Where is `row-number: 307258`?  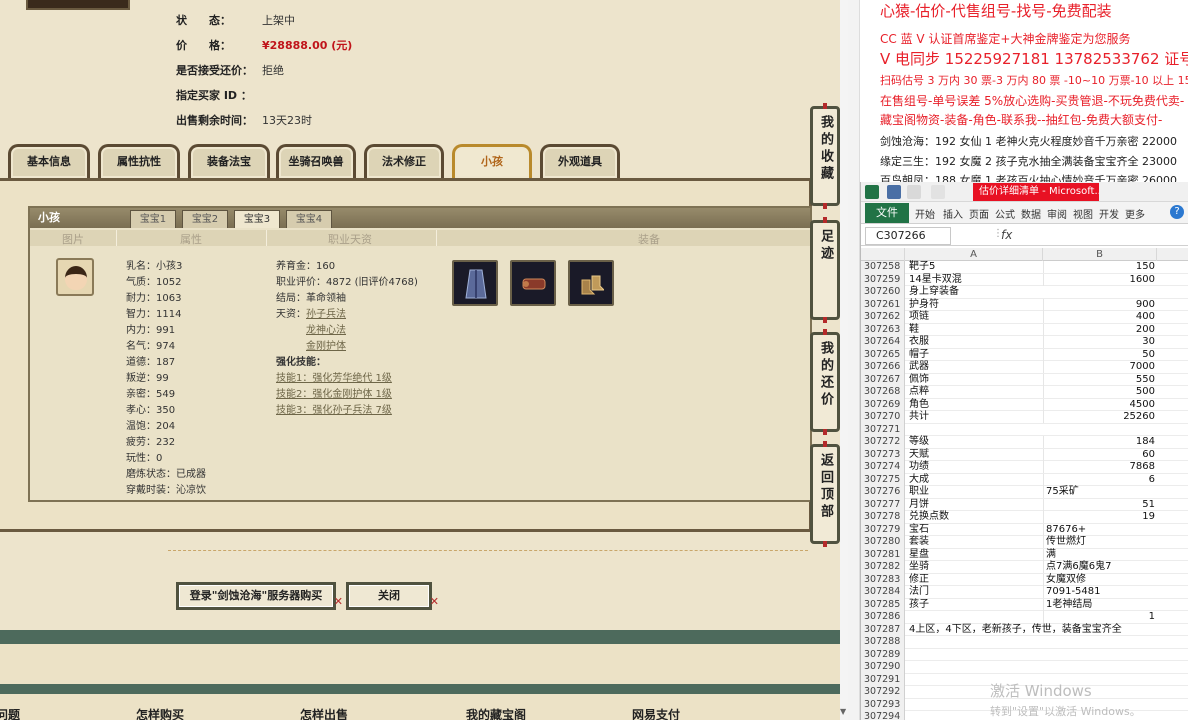 row-number: 307258 is located at coordinates (883, 267).